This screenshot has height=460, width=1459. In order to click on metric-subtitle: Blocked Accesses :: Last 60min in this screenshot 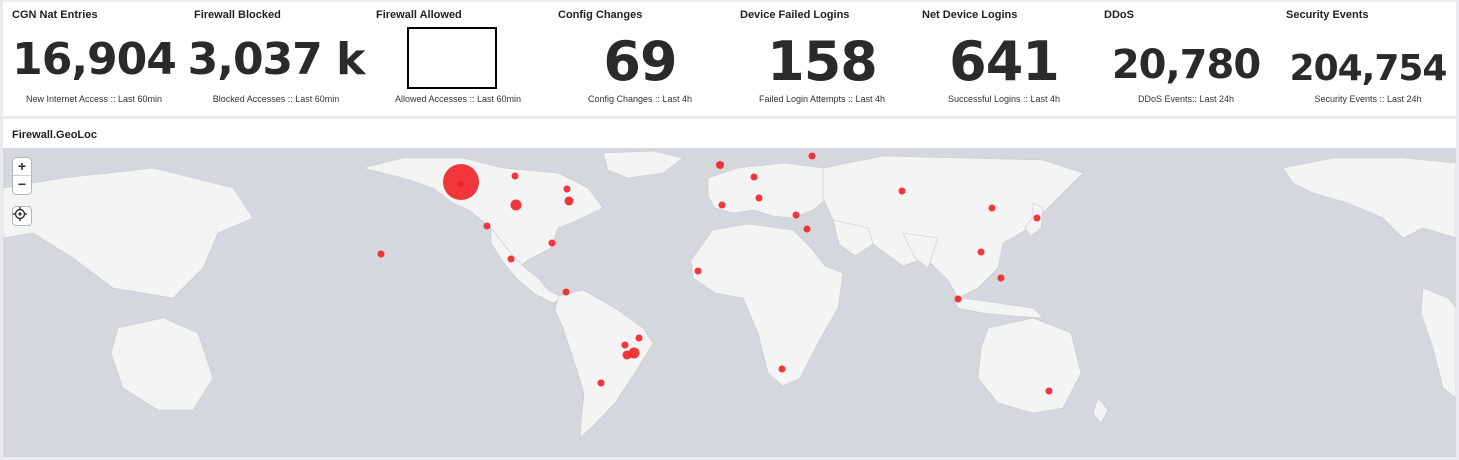, I will do `click(276, 99)`.